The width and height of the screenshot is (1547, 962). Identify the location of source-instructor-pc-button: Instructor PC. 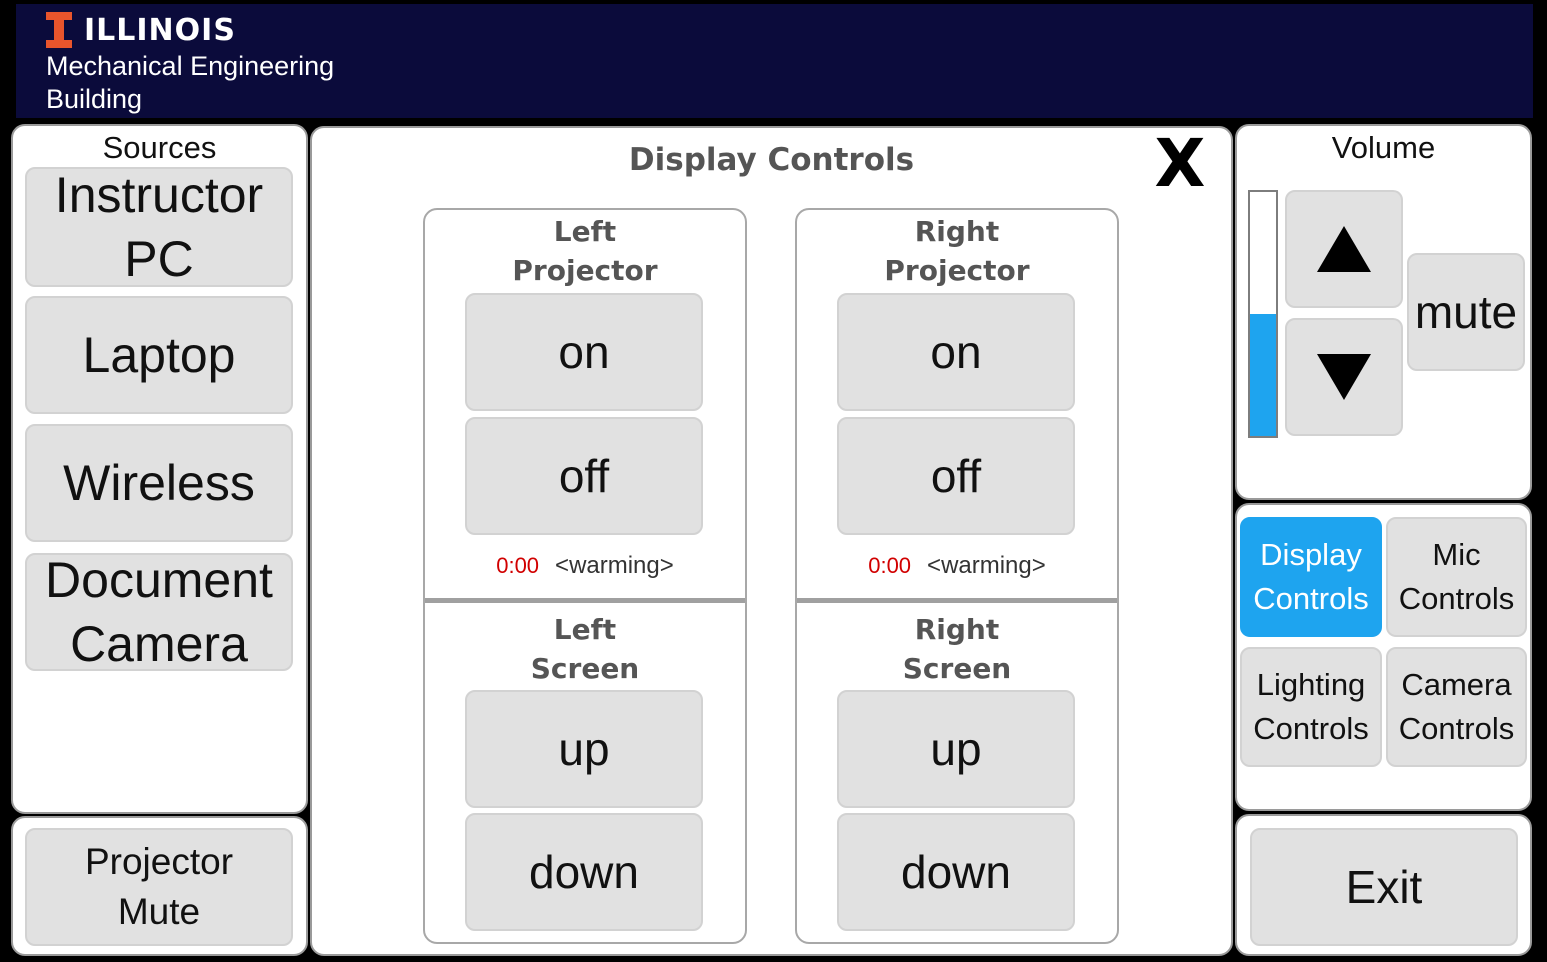
(159, 227).